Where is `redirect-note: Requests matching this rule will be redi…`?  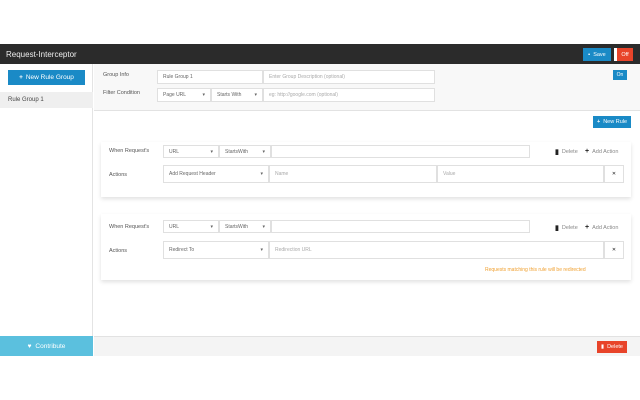 redirect-note: Requests matching this rule will be redi… is located at coordinates (535, 270).